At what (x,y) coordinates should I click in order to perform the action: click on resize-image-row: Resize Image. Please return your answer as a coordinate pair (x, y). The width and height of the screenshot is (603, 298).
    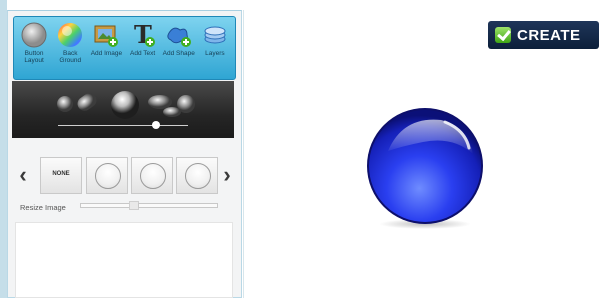
    Looking at the image, I should click on (123, 207).